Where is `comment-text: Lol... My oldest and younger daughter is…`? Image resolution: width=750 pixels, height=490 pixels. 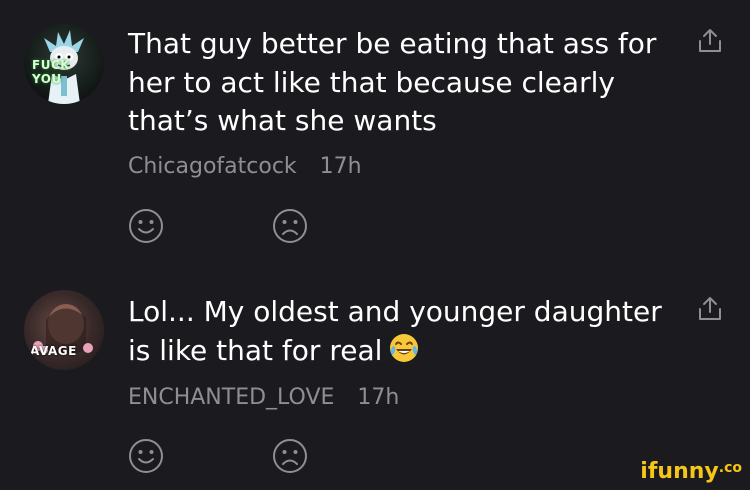 comment-text: Lol... My oldest and younger daughter is… is located at coordinates (398, 331).